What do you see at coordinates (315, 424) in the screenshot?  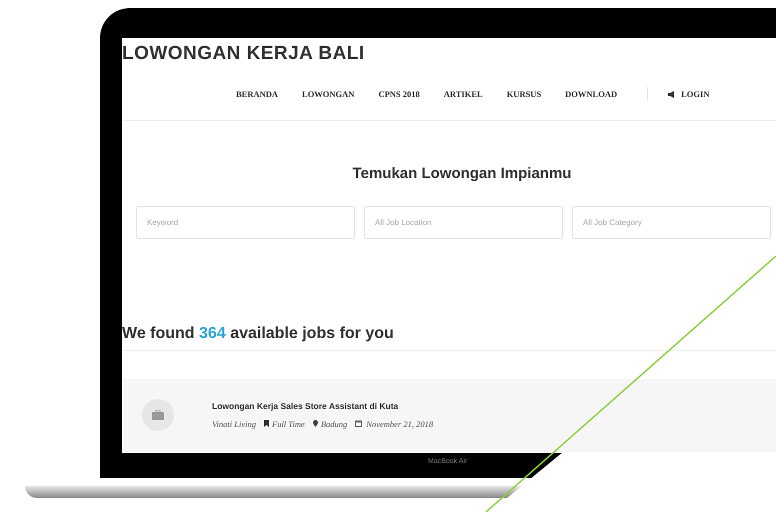 I see `location-pin-icon` at bounding box center [315, 424].